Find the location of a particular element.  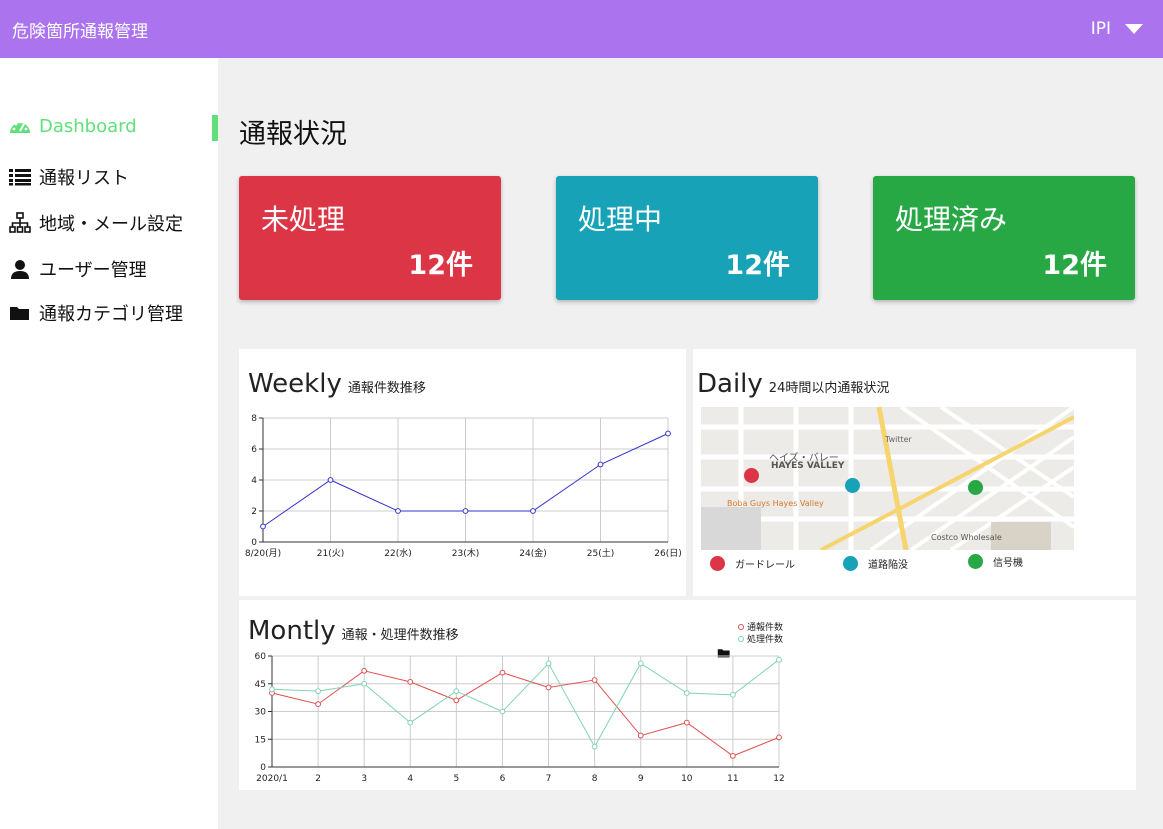

dashboard-gauge-icon is located at coordinates (20, 126).